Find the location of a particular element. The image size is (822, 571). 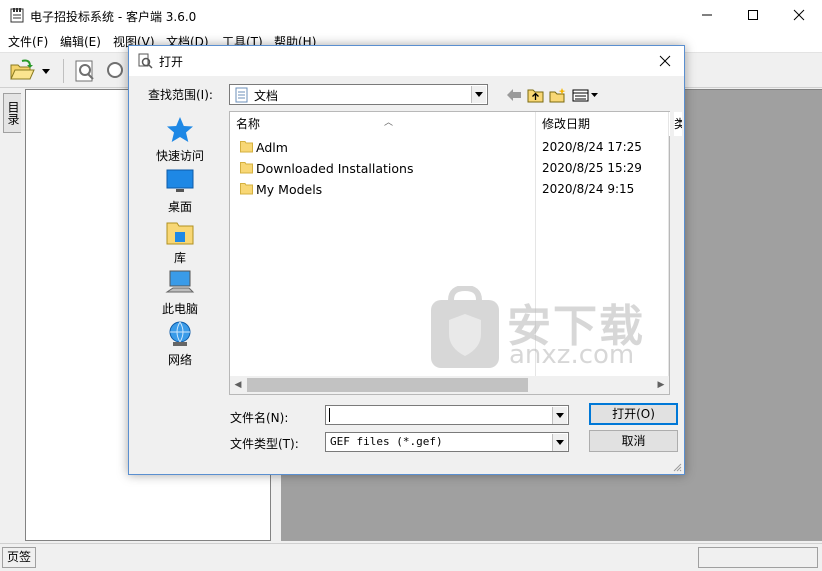

view-menu-button is located at coordinates (586, 95).